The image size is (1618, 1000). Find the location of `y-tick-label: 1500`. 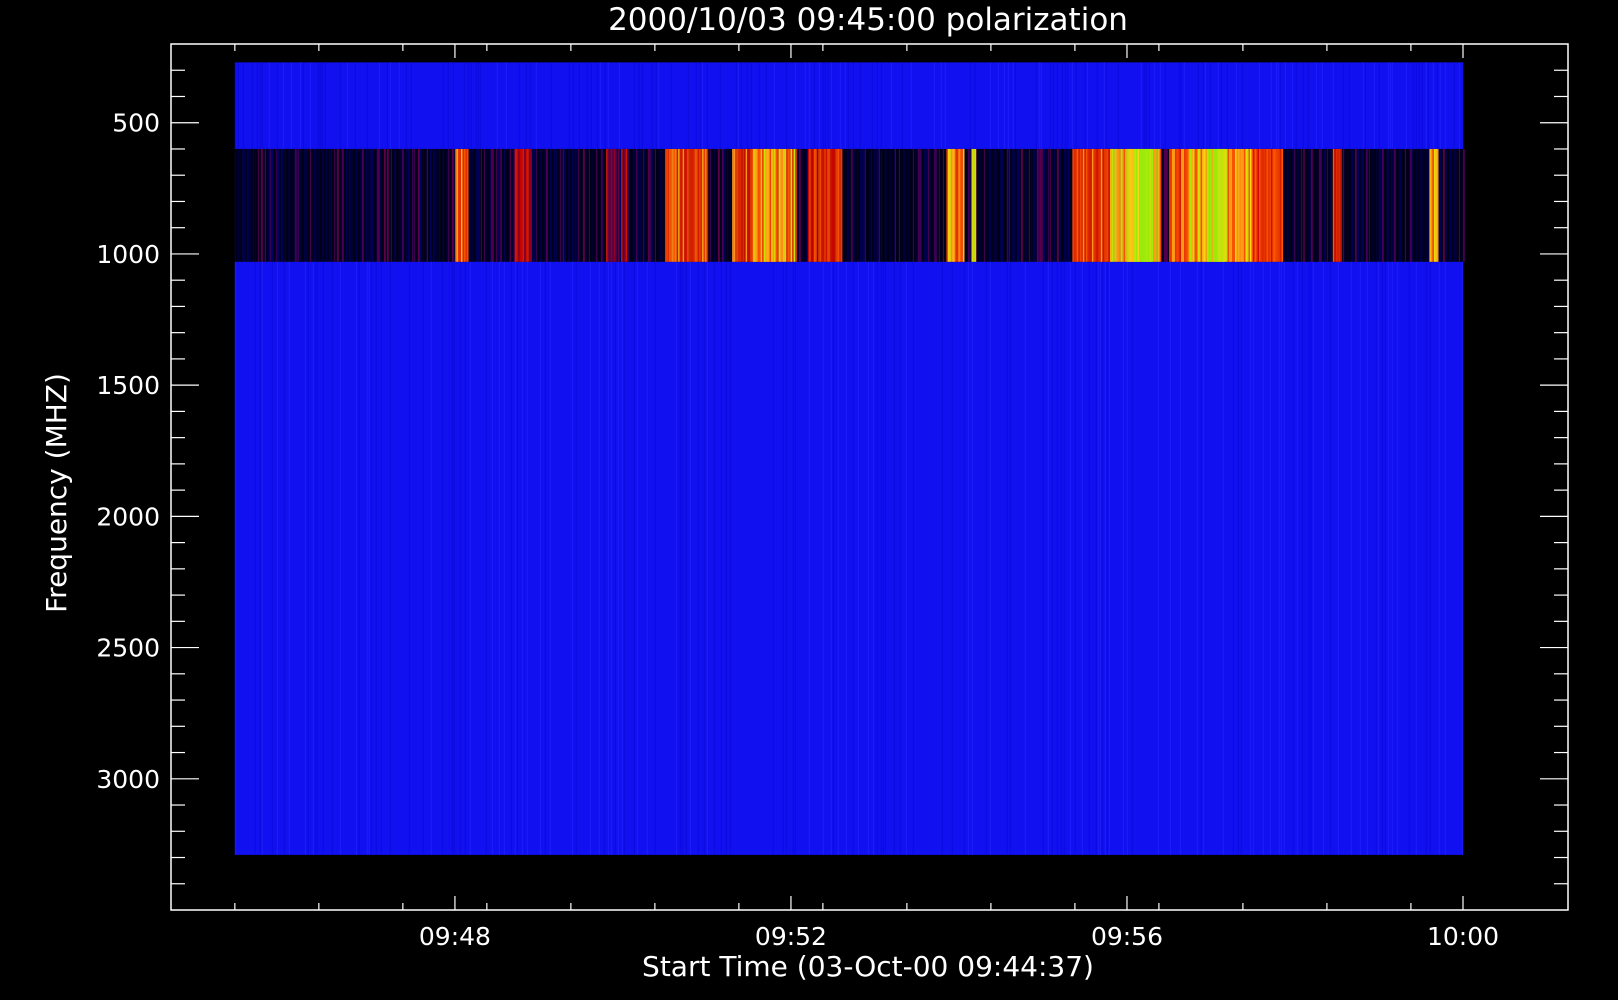

y-tick-label: 1500 is located at coordinates (128, 385).